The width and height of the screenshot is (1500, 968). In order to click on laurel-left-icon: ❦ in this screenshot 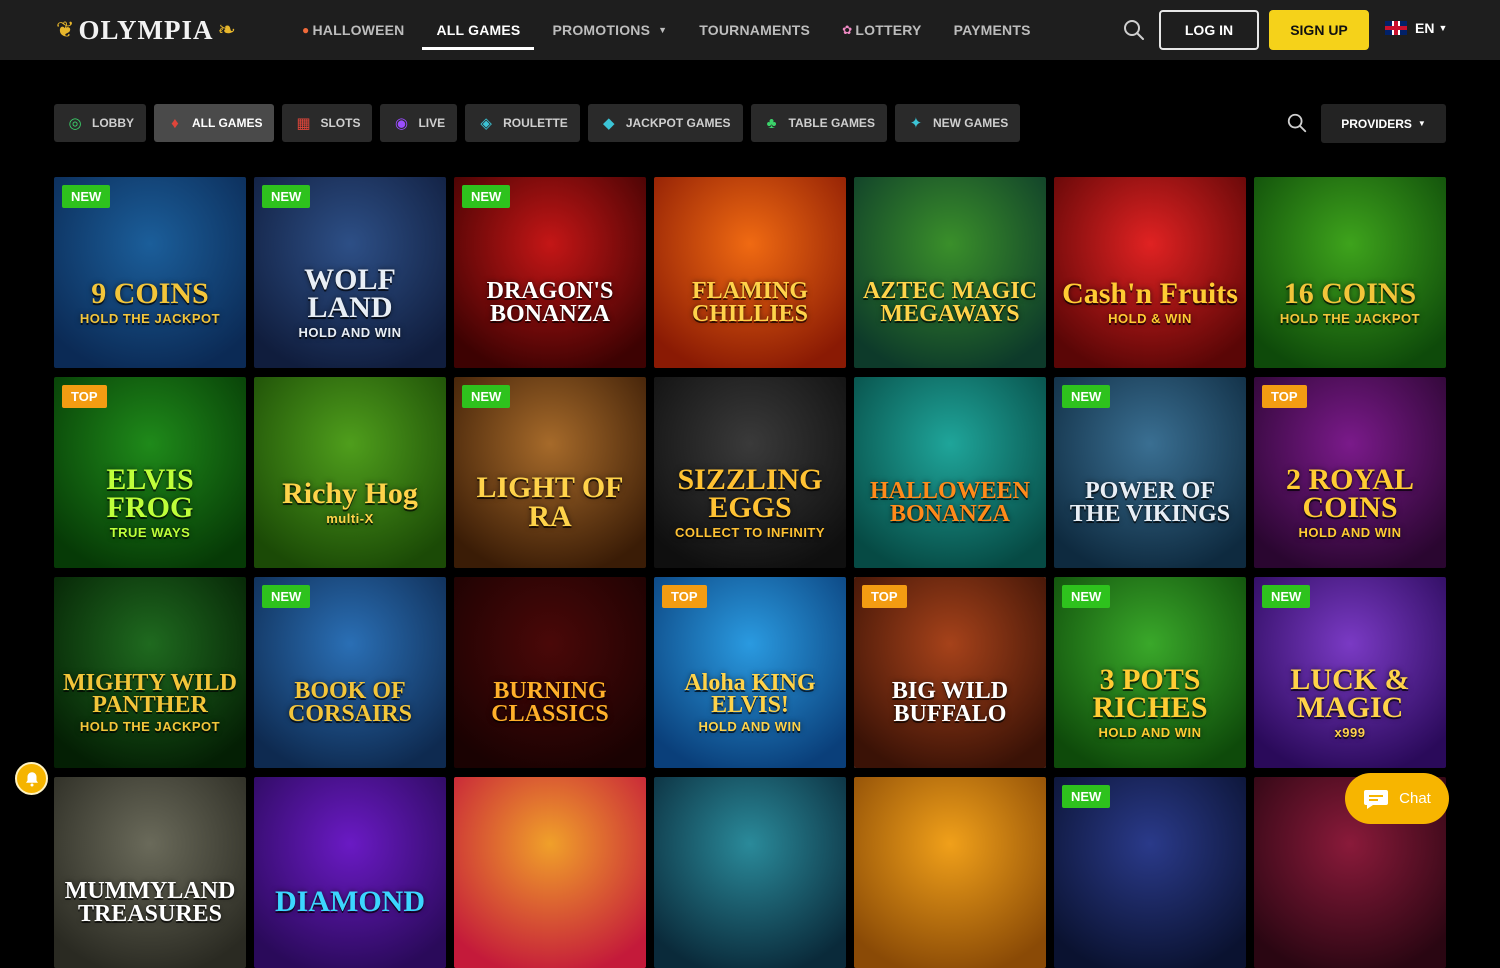, I will do `click(65, 29)`.